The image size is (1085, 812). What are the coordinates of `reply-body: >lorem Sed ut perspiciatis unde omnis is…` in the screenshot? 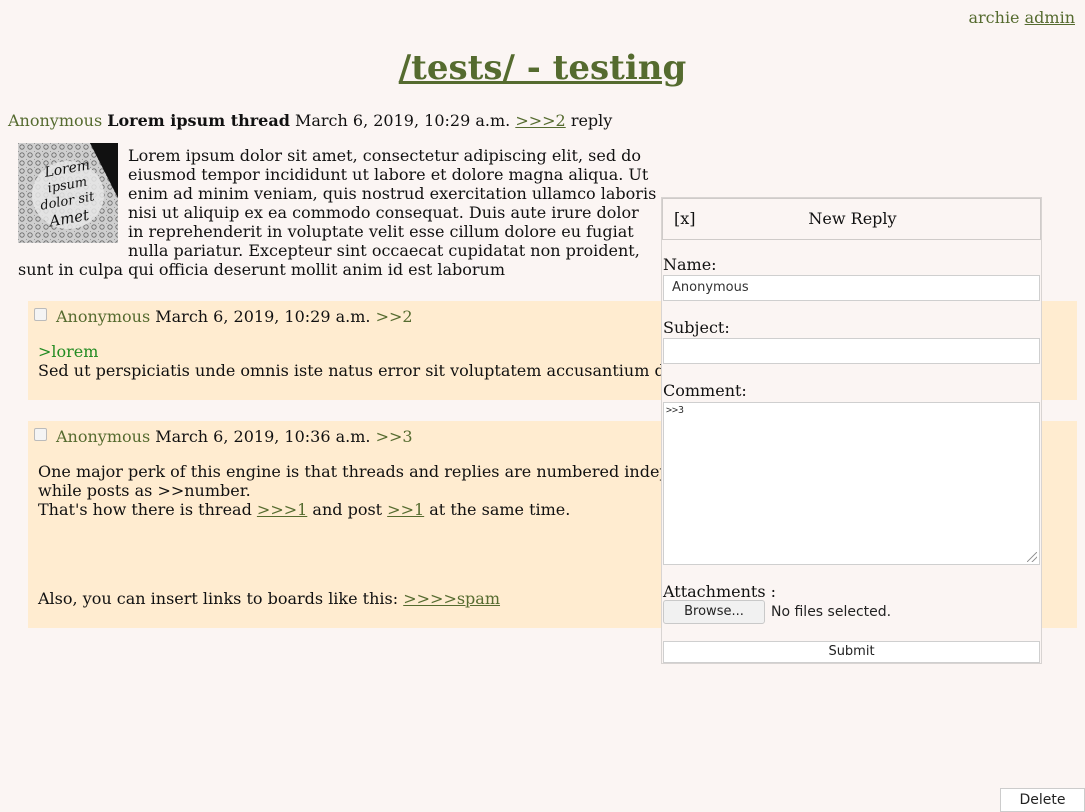 It's located at (356, 361).